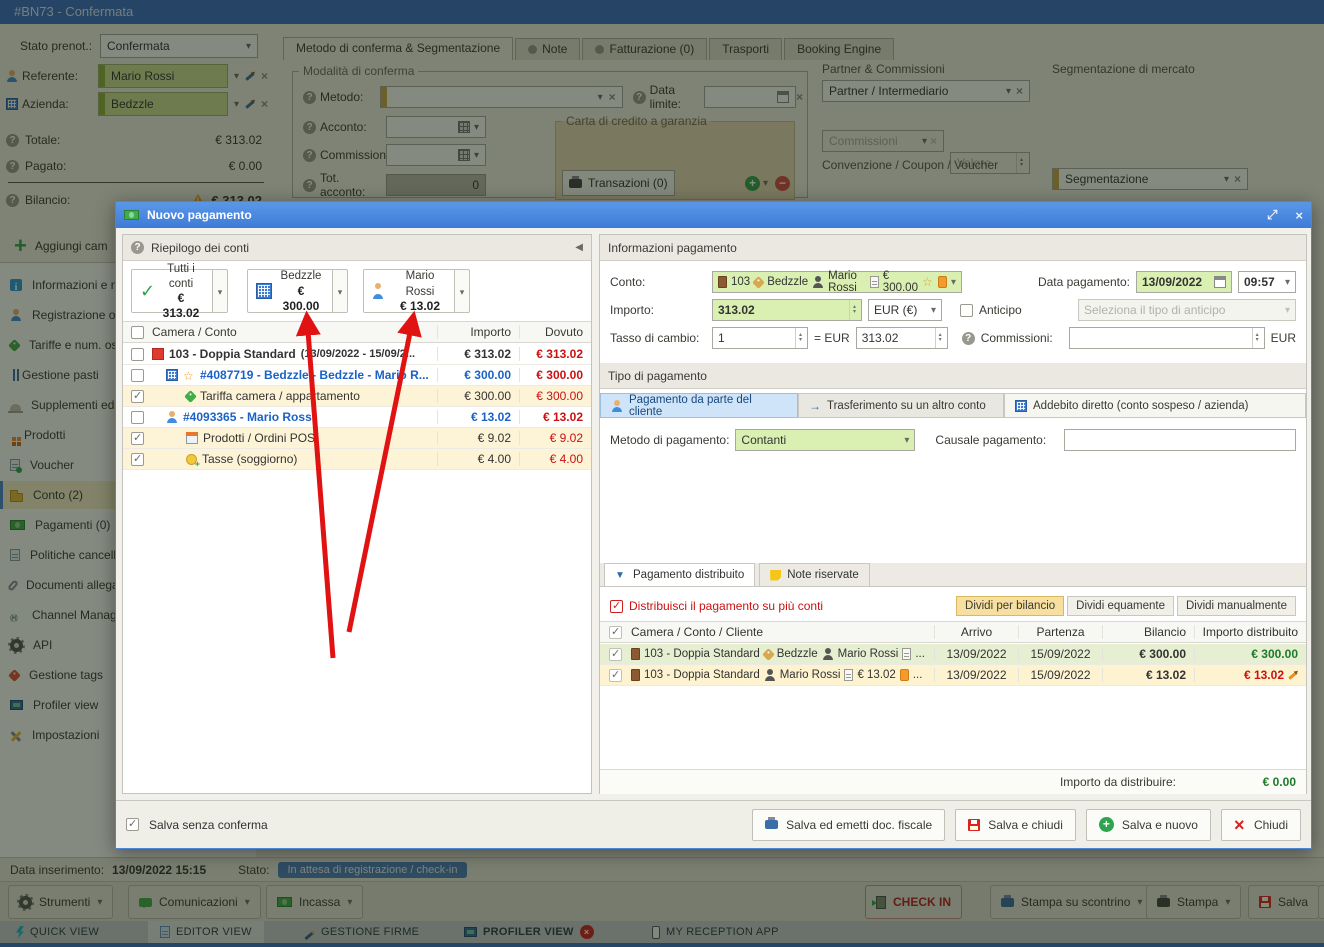 The height and width of the screenshot is (947, 1324). What do you see at coordinates (760, 338) in the screenshot?
I see `tasso-field: 1 ▴ ▾` at bounding box center [760, 338].